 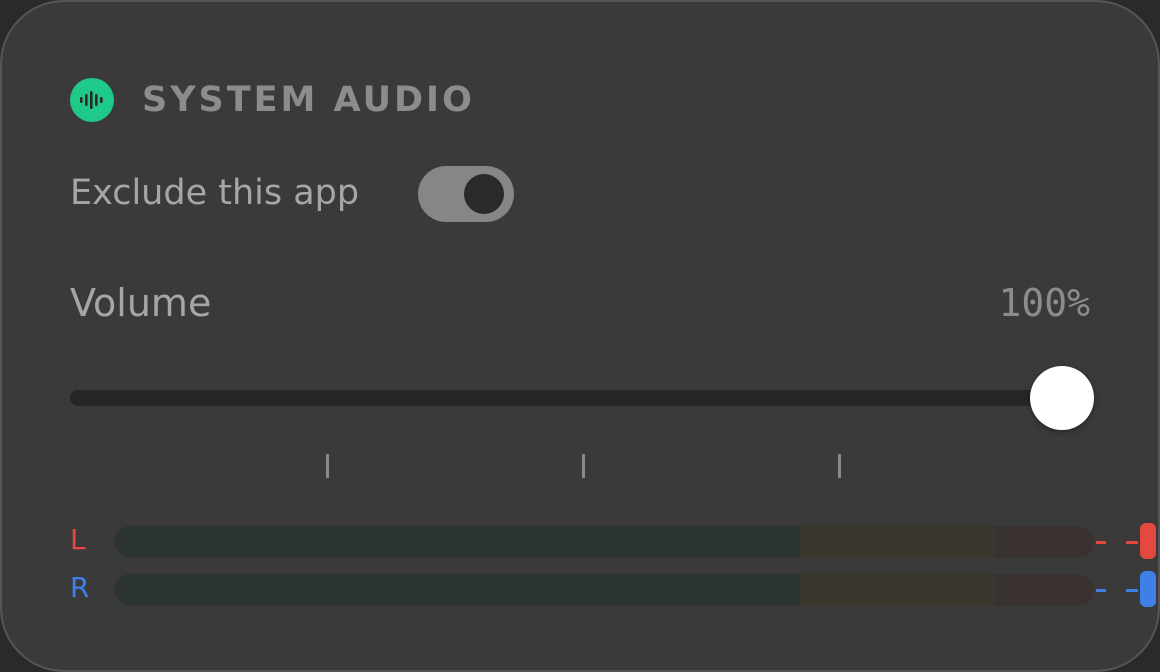 What do you see at coordinates (582, 398) in the screenshot?
I see `volume-slider-track` at bounding box center [582, 398].